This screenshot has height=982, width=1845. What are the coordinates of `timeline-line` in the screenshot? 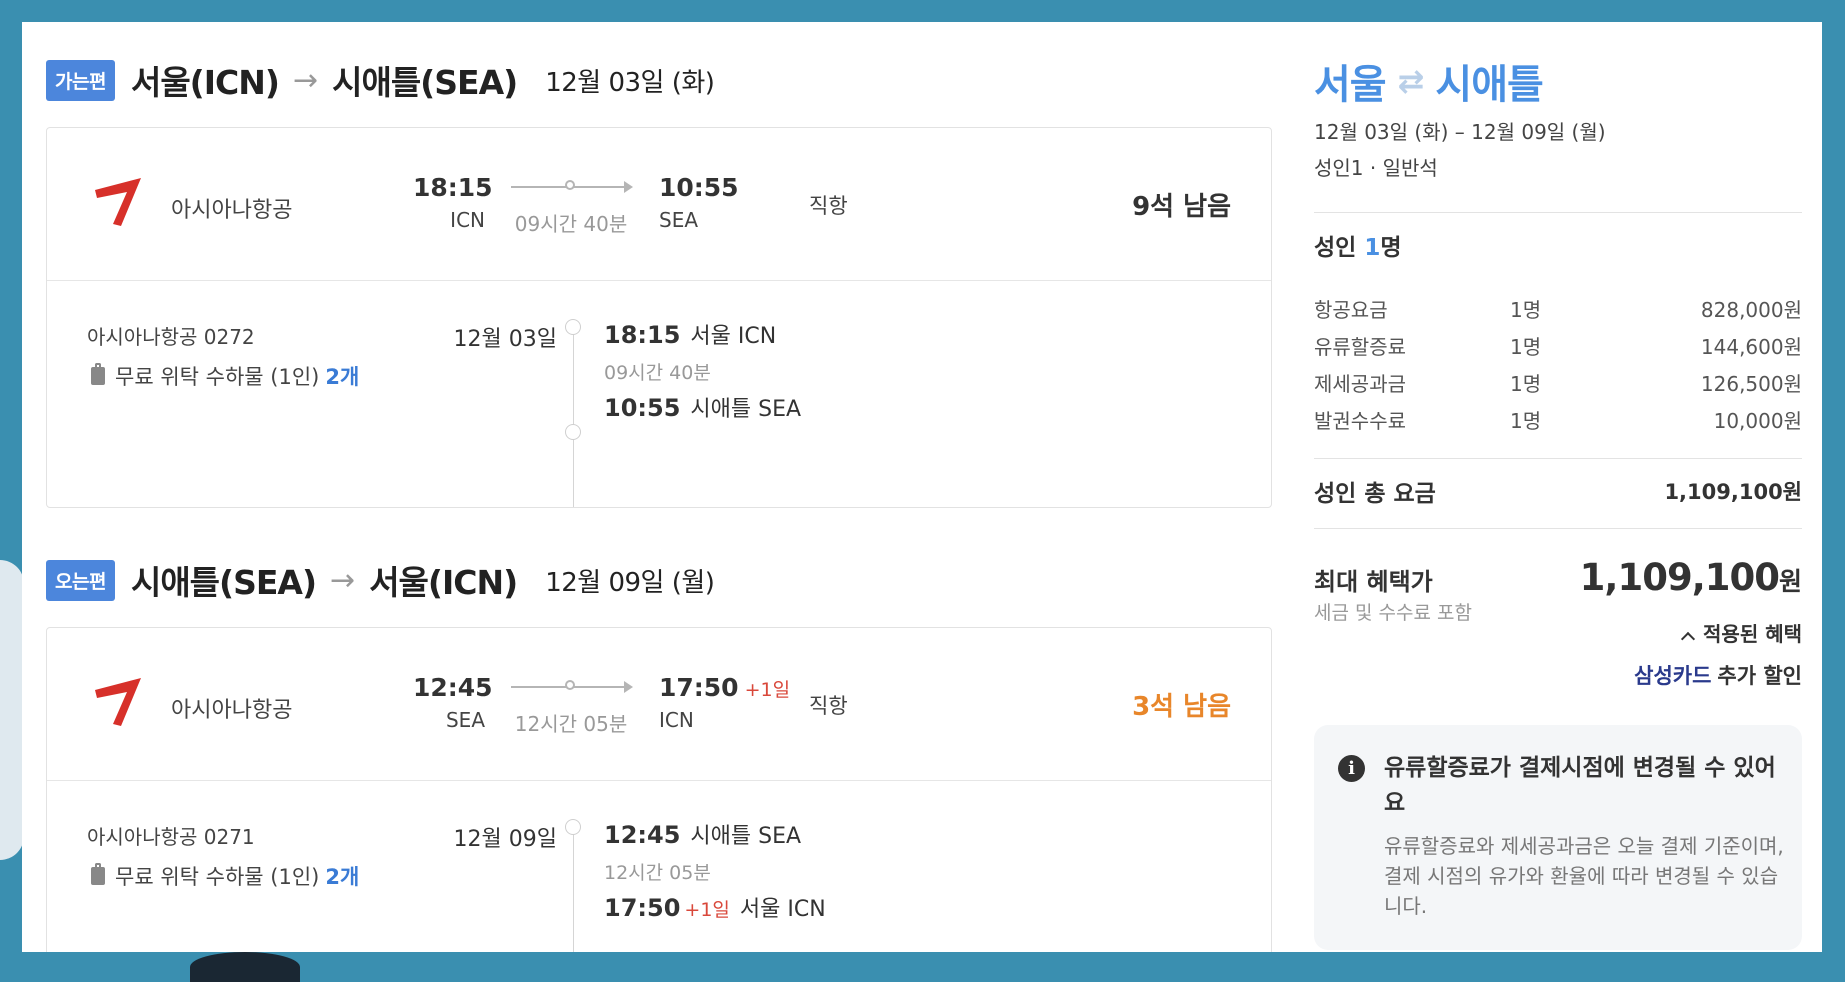 It's located at (573, 891).